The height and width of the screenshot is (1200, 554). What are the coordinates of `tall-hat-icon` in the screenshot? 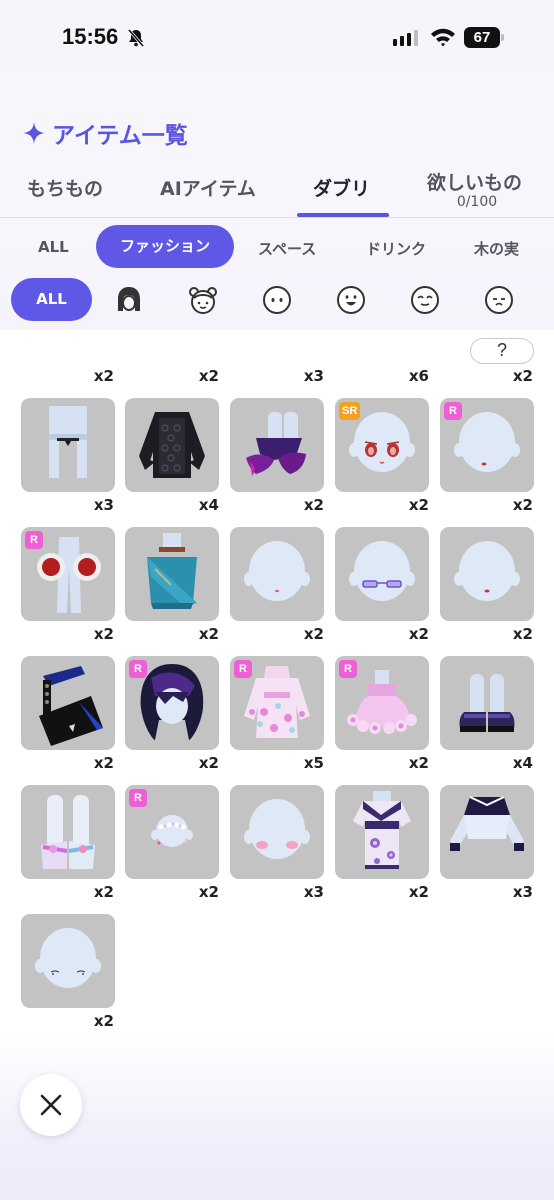 It's located at (68, 442).